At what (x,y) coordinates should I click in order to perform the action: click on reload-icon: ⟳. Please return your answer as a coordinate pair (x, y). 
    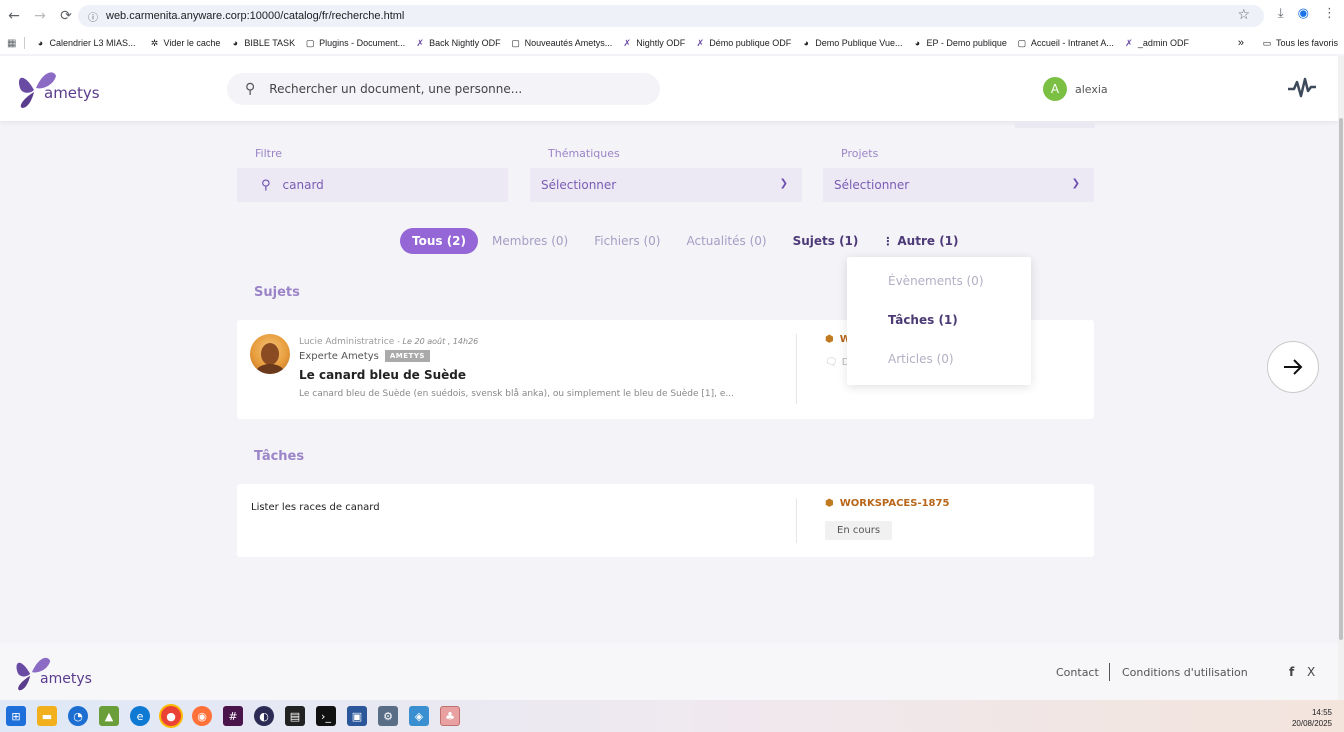
    Looking at the image, I should click on (66, 16).